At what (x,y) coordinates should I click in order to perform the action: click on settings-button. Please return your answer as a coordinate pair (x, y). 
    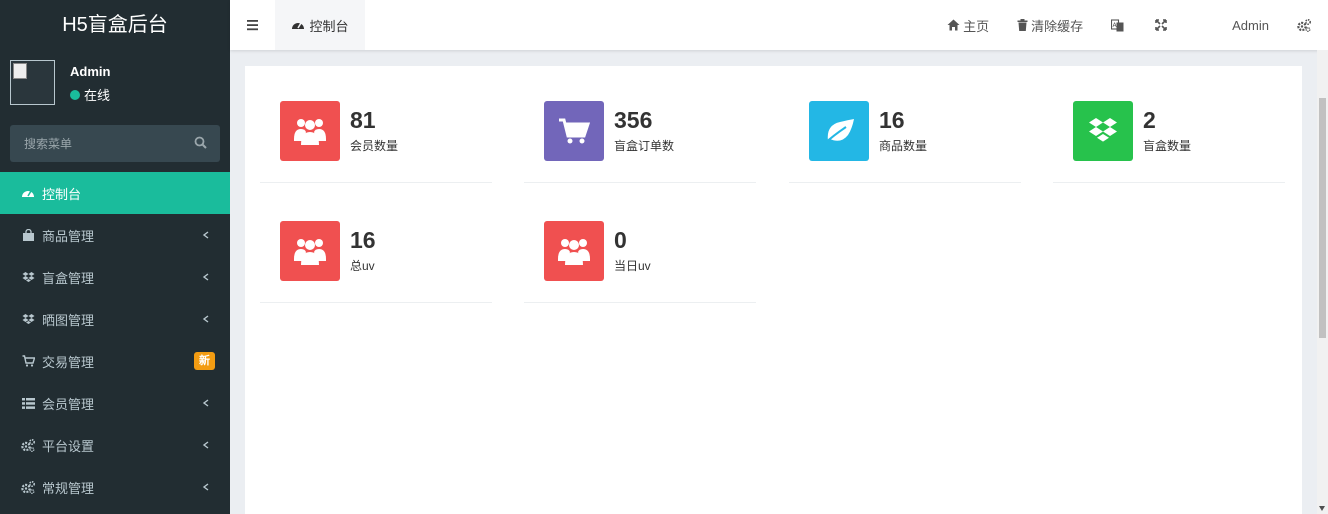
    Looking at the image, I should click on (1305, 25).